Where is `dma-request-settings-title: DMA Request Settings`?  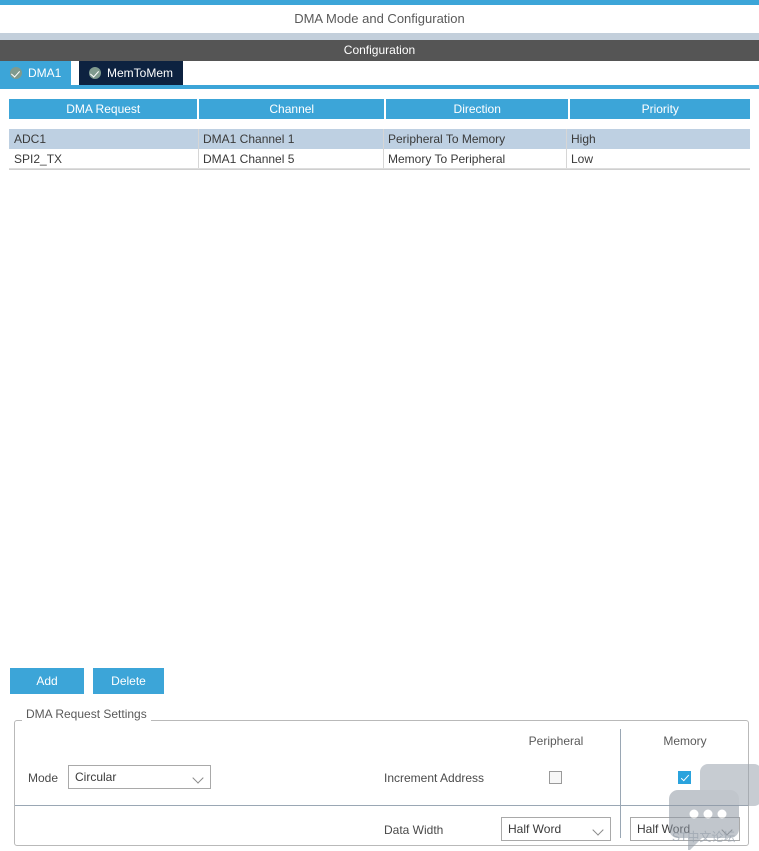 dma-request-settings-title: DMA Request Settings is located at coordinates (86, 714).